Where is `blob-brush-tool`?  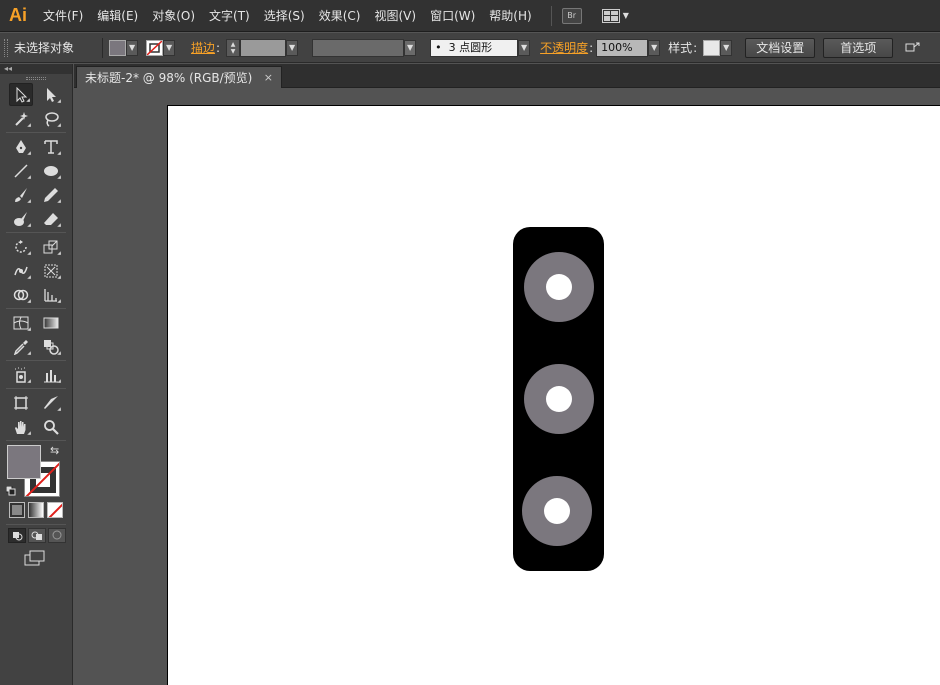 blob-brush-tool is located at coordinates (21, 218).